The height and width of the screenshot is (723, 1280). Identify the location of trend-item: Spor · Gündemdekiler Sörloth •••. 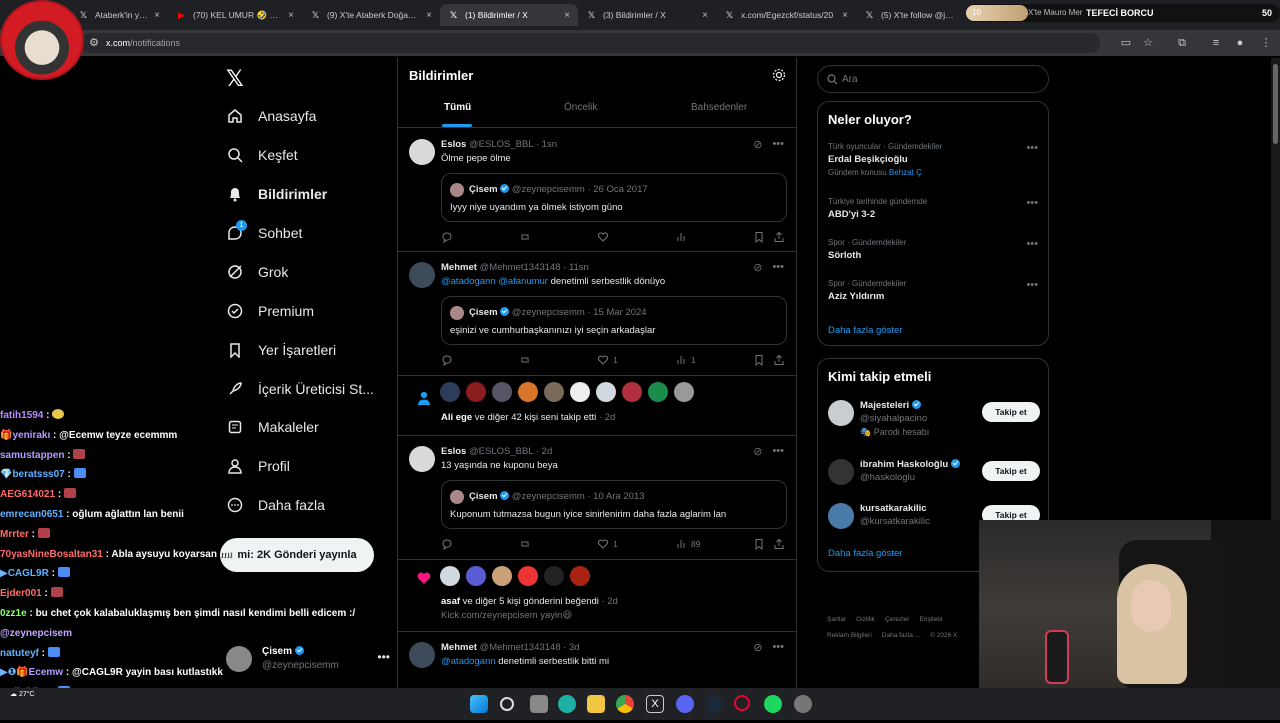
(933, 249).